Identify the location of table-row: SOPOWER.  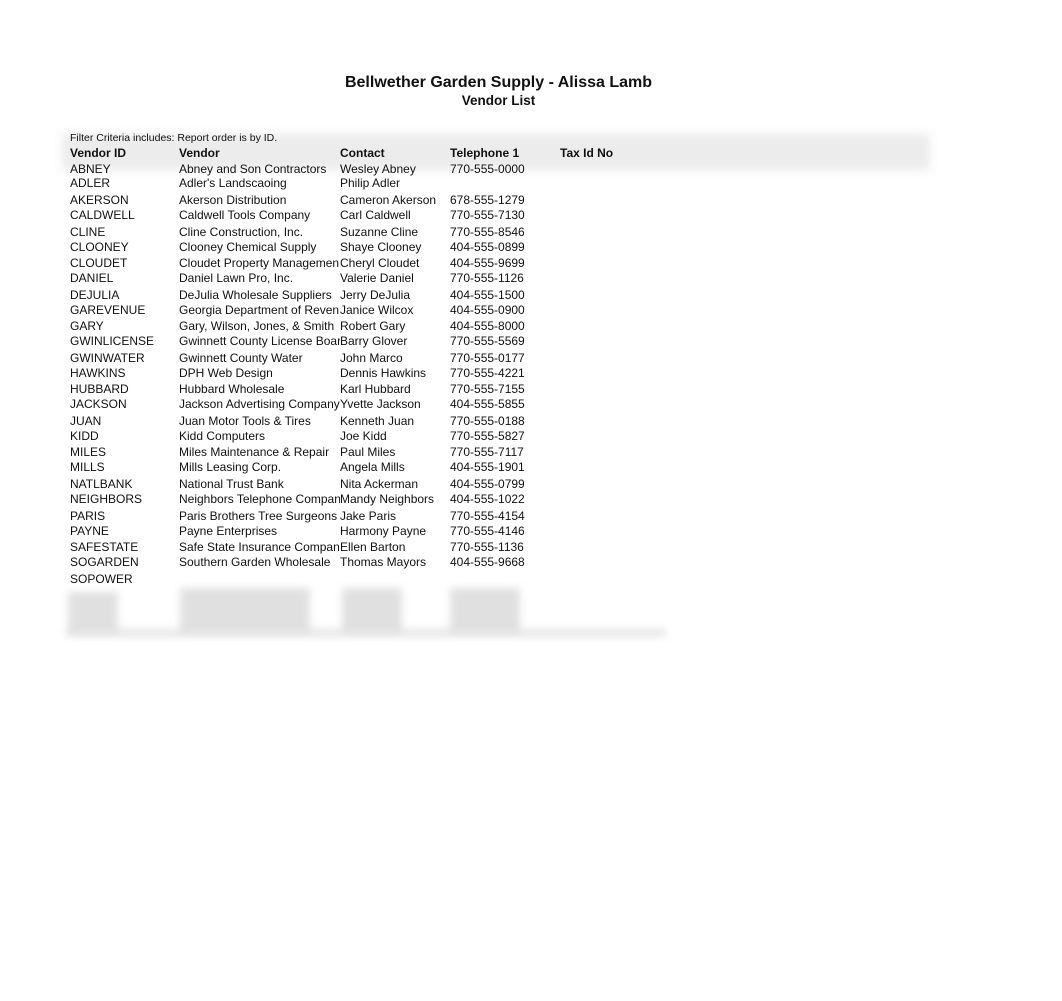
(380, 579).